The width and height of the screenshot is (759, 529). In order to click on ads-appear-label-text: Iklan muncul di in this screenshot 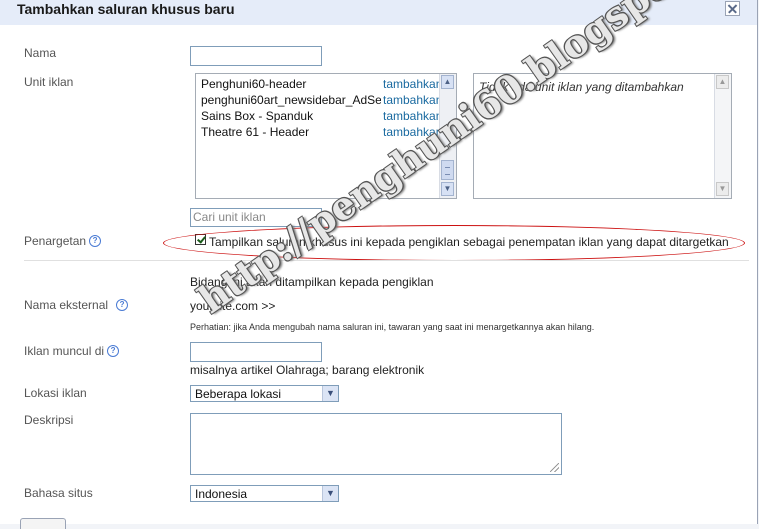, I will do `click(64, 351)`.